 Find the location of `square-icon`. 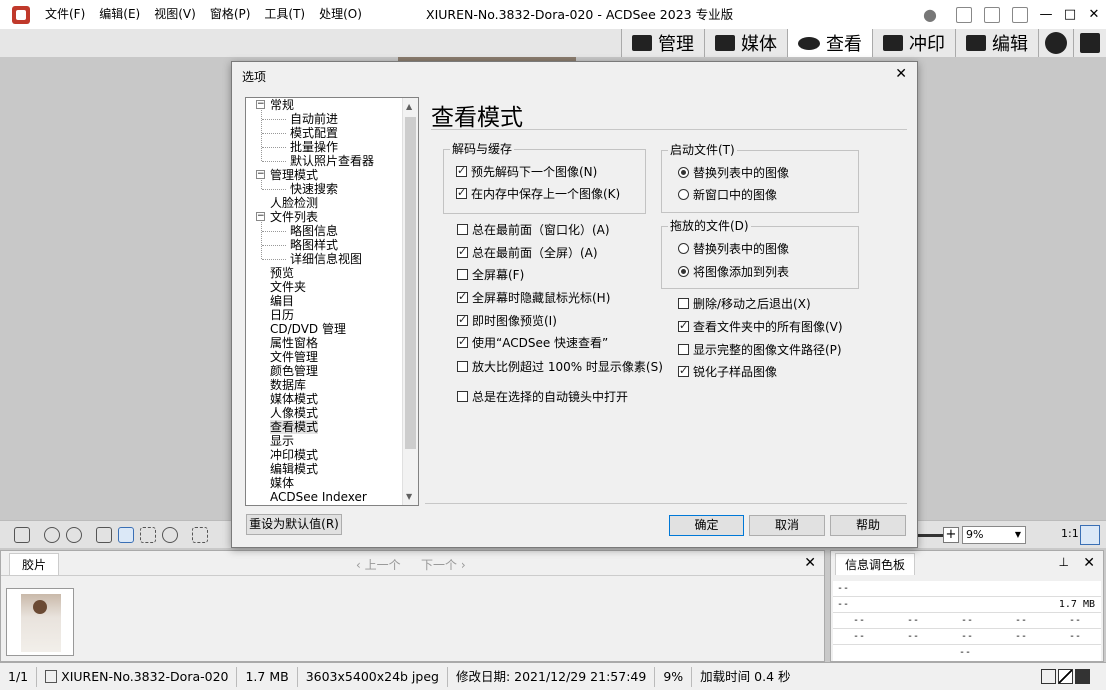

square-icon is located at coordinates (1048, 676).